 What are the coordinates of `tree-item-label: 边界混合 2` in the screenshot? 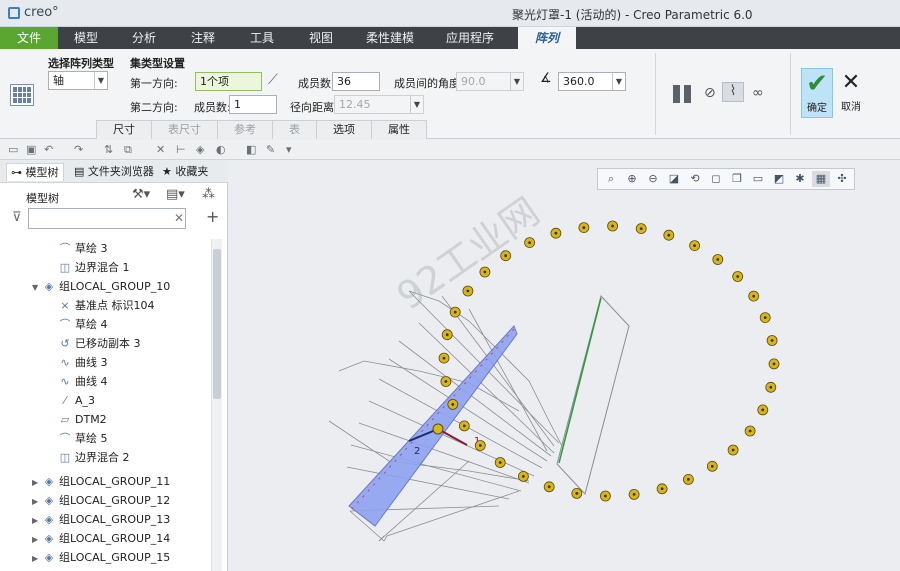 It's located at (102, 457).